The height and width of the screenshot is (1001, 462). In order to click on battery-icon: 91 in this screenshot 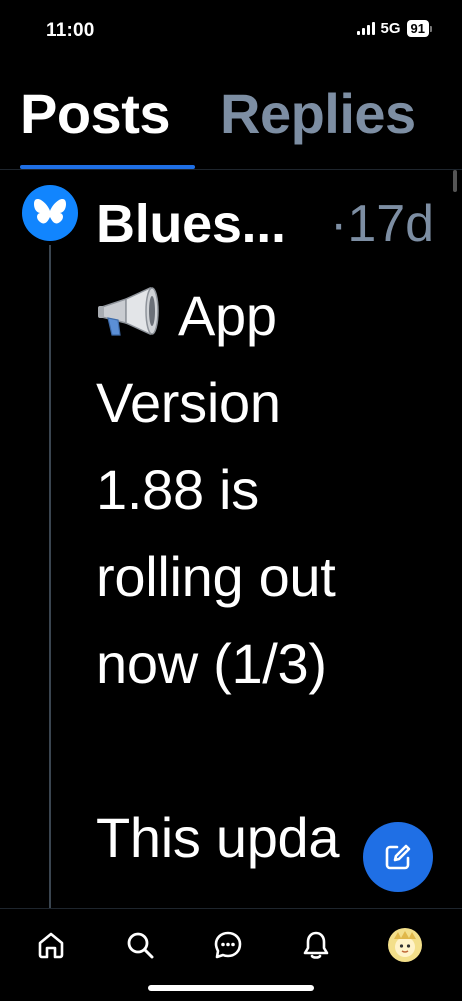, I will do `click(419, 28)`.